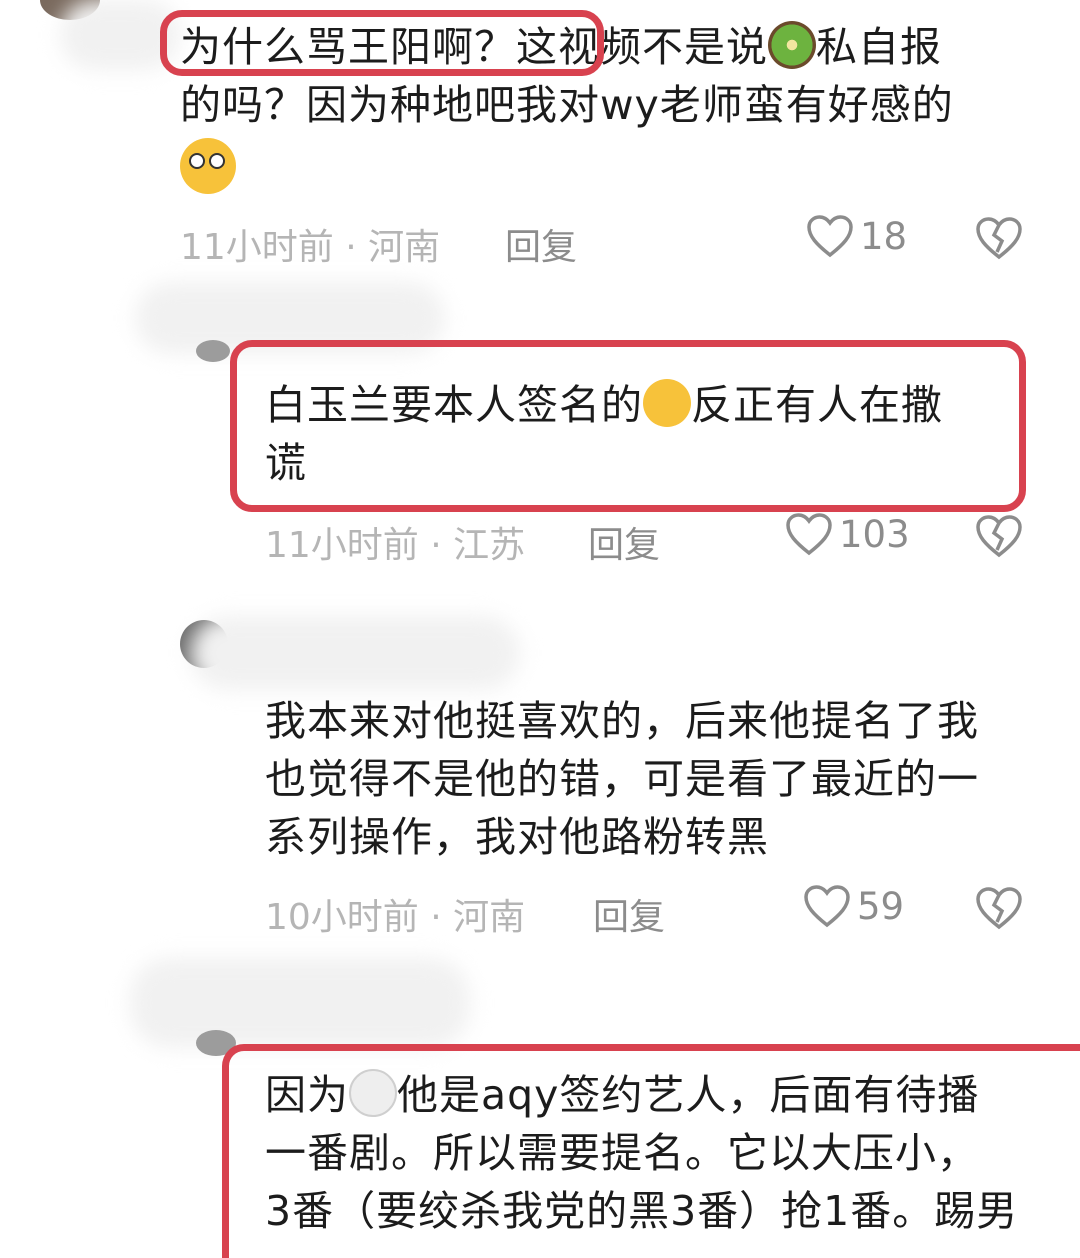 The image size is (1080, 1258). Describe the element at coordinates (622, 779) in the screenshot. I see `comment-line: 也觉得不是他的错，可是看了最近的一` at that location.